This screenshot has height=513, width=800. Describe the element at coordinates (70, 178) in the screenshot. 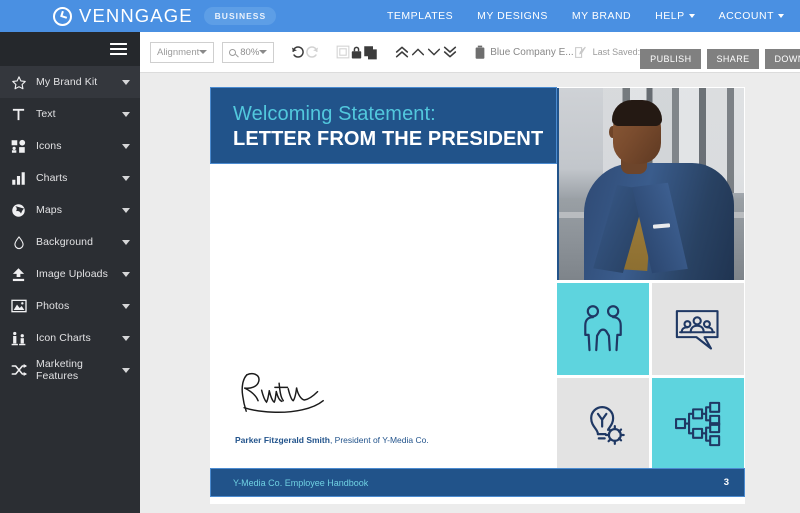

I see `sidebar-item-charts: Charts` at that location.